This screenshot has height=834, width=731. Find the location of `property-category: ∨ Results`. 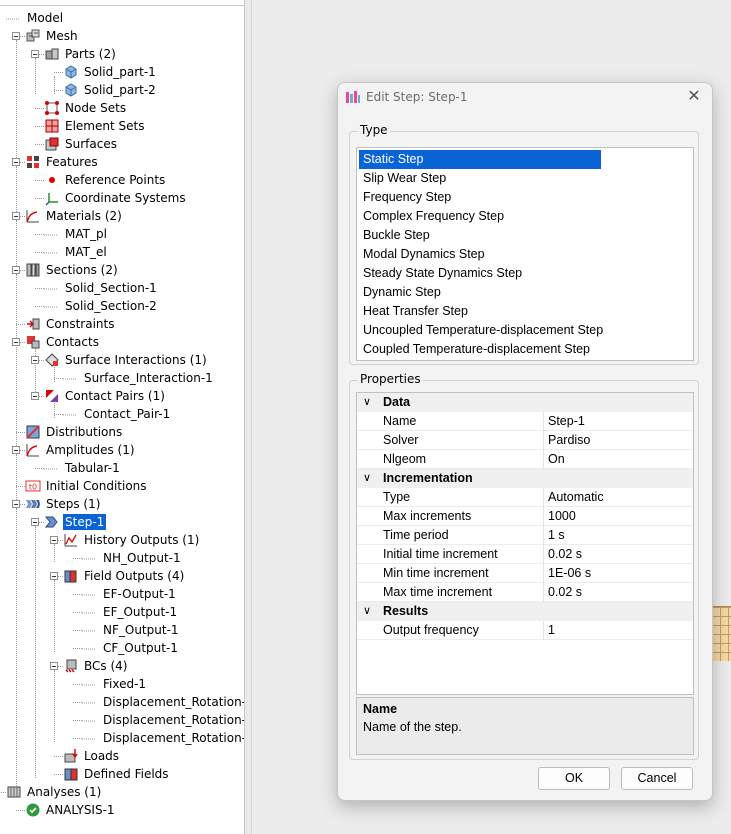

property-category: ∨ Results is located at coordinates (525, 611).